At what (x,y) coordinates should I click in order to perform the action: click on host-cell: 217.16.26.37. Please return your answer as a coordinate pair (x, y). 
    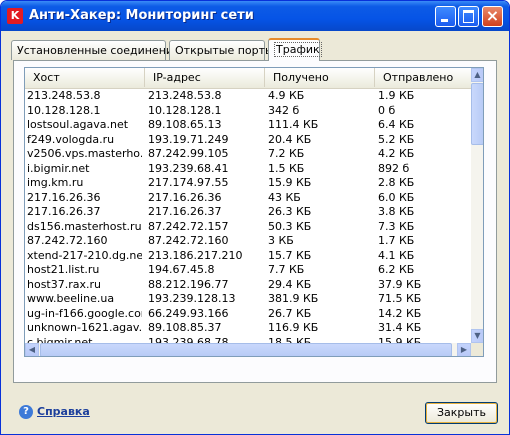
    Looking at the image, I should click on (64, 211).